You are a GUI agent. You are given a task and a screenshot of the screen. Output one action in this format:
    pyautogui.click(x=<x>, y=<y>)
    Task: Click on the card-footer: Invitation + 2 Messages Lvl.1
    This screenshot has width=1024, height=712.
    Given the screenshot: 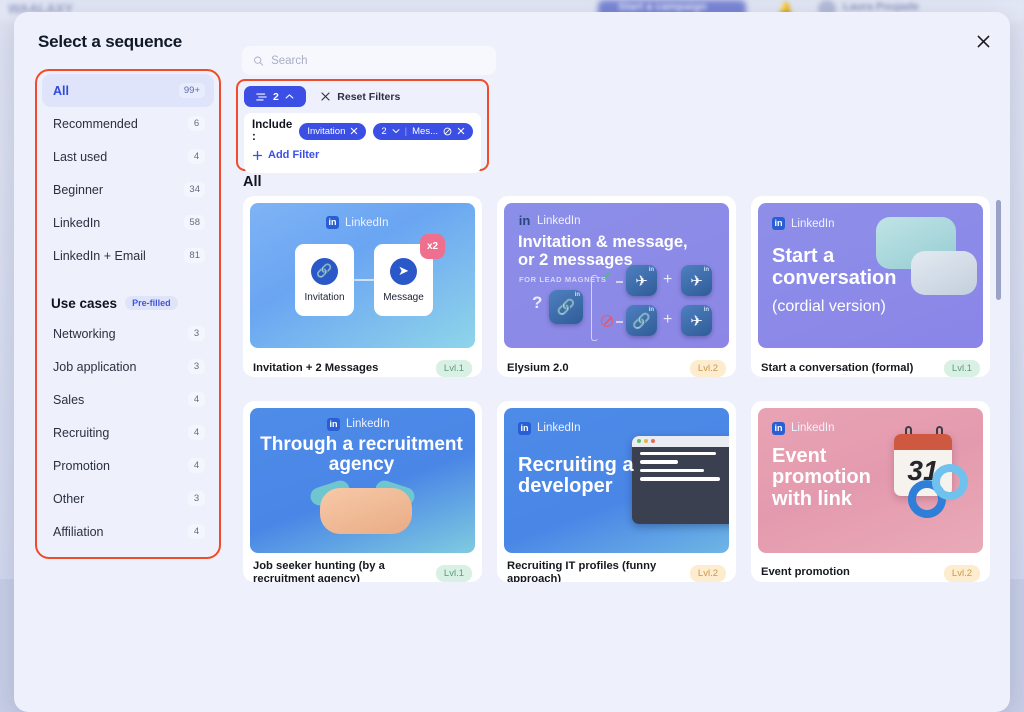 What is the action you would take?
    pyautogui.click(x=362, y=366)
    